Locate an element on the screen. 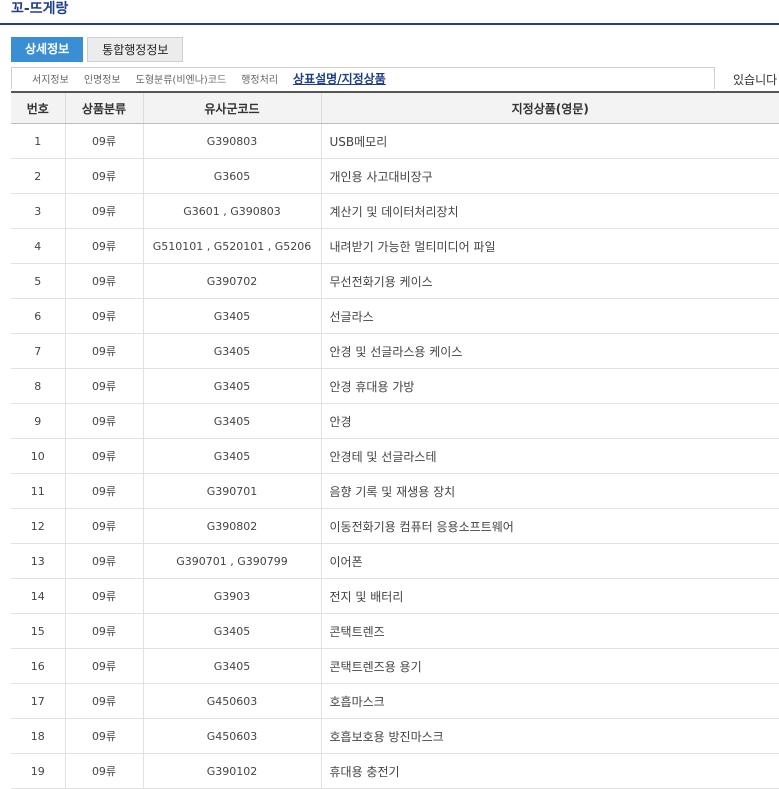 The image size is (779, 789). sub-tabs: 서지정보 인명정보 도형분류(비엔나)코드 행정처리 상표설명/지정상품 is located at coordinates (363, 78).